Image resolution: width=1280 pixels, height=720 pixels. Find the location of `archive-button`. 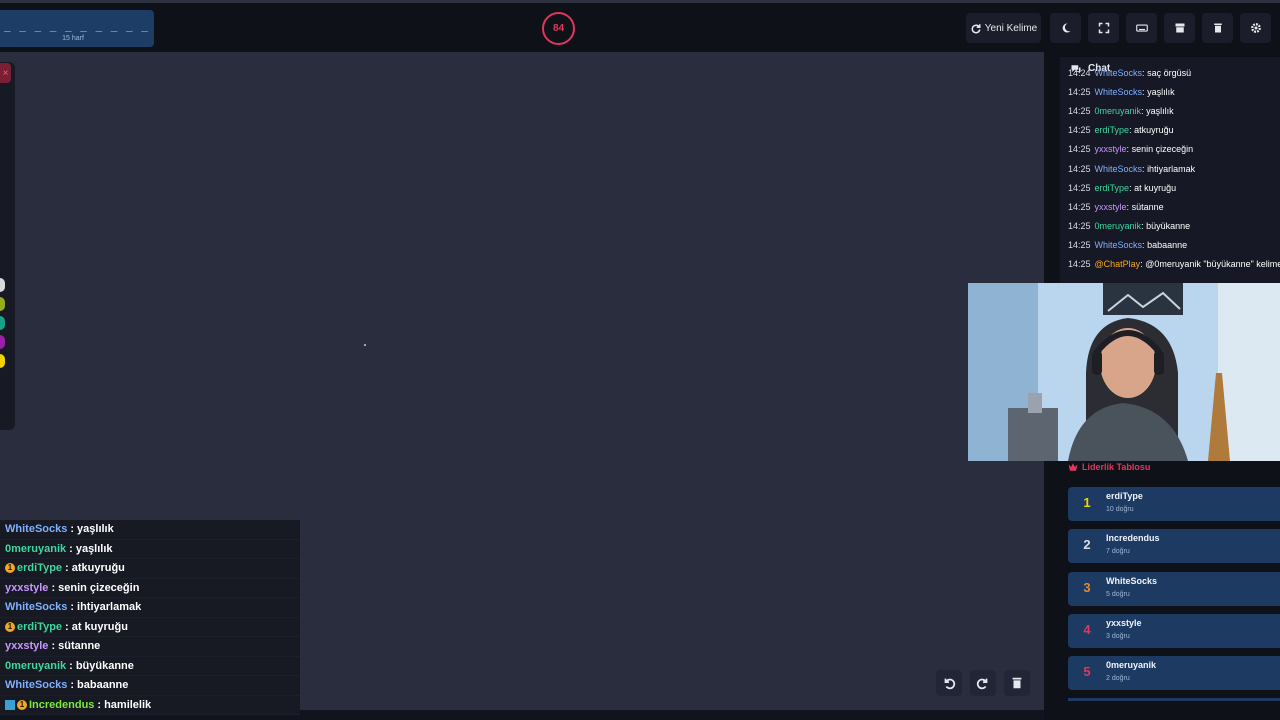

archive-button is located at coordinates (1179, 28).